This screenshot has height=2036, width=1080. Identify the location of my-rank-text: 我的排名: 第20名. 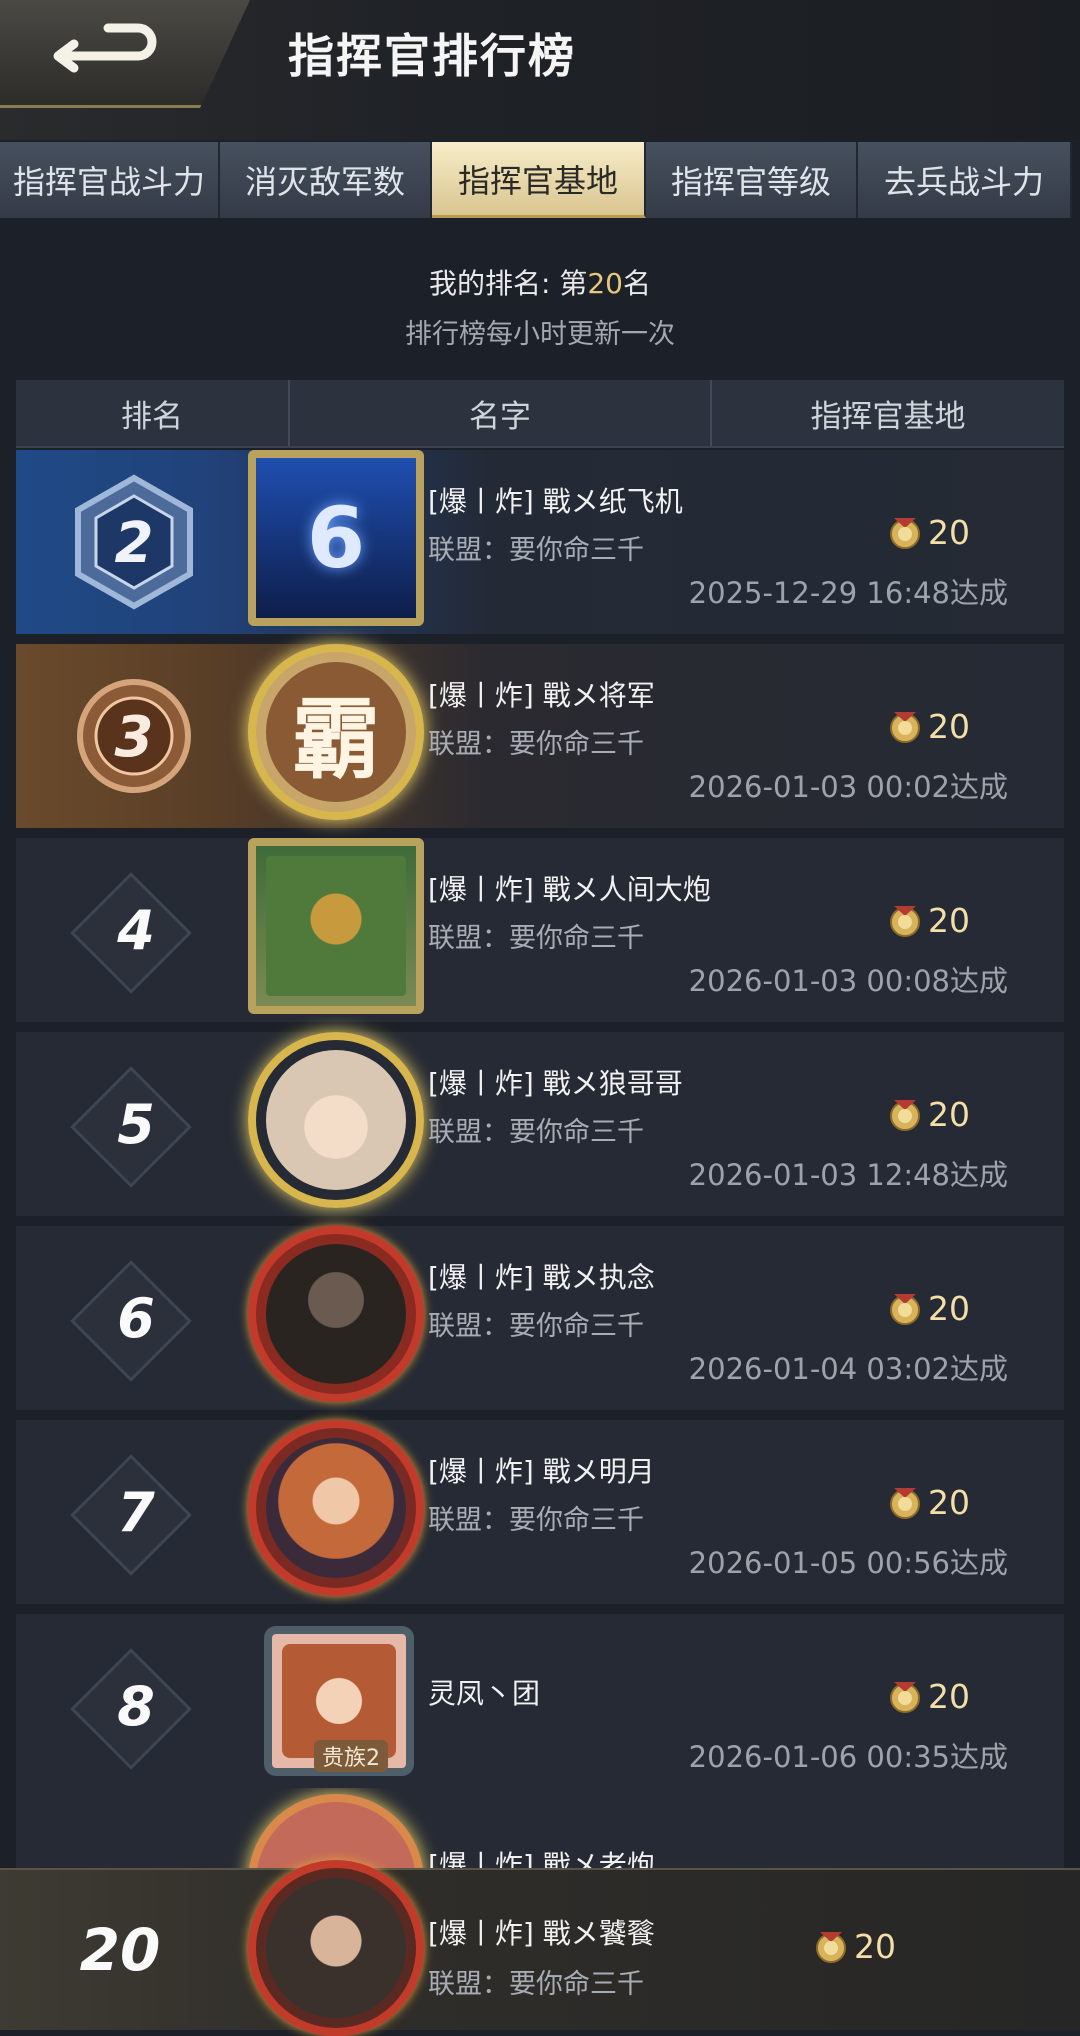
(540, 283).